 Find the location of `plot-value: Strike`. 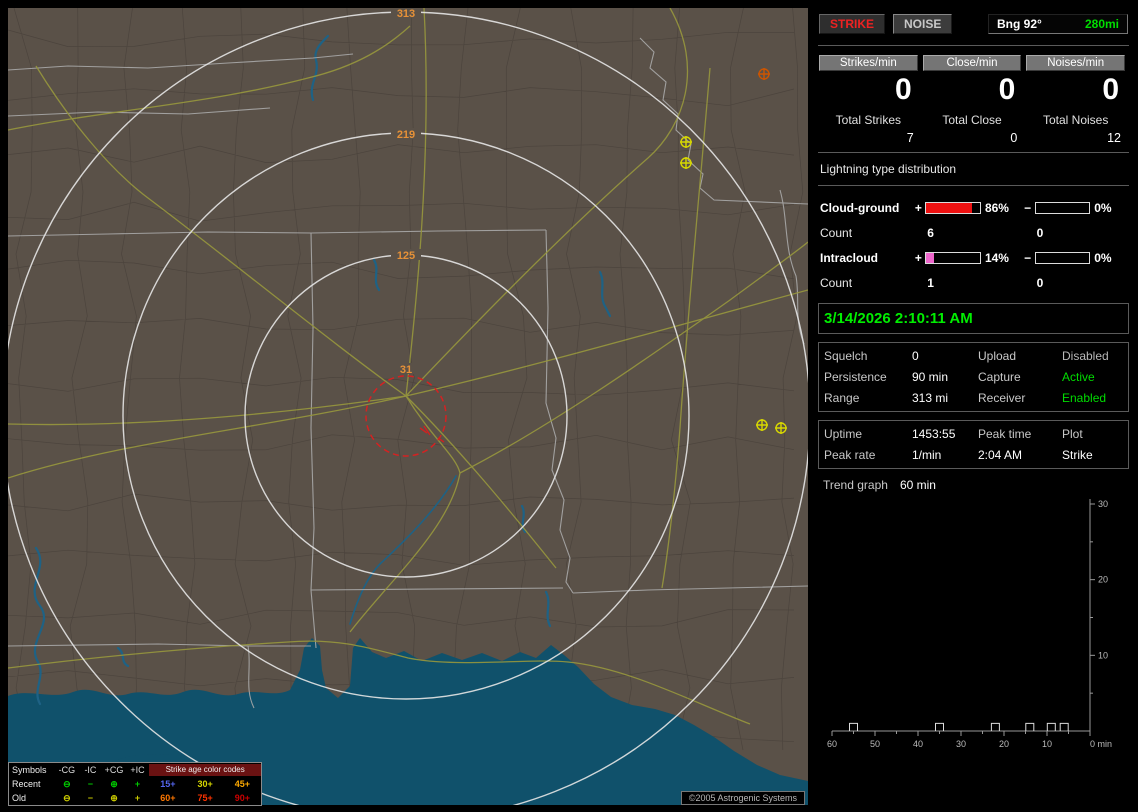

plot-value: Strike is located at coordinates (1077, 455).